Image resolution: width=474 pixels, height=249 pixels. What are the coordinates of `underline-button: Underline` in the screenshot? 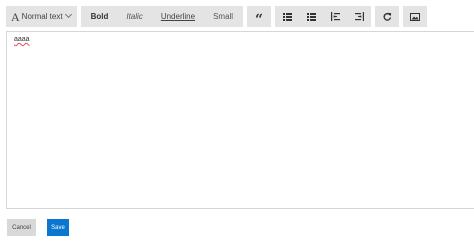 It's located at (178, 16).